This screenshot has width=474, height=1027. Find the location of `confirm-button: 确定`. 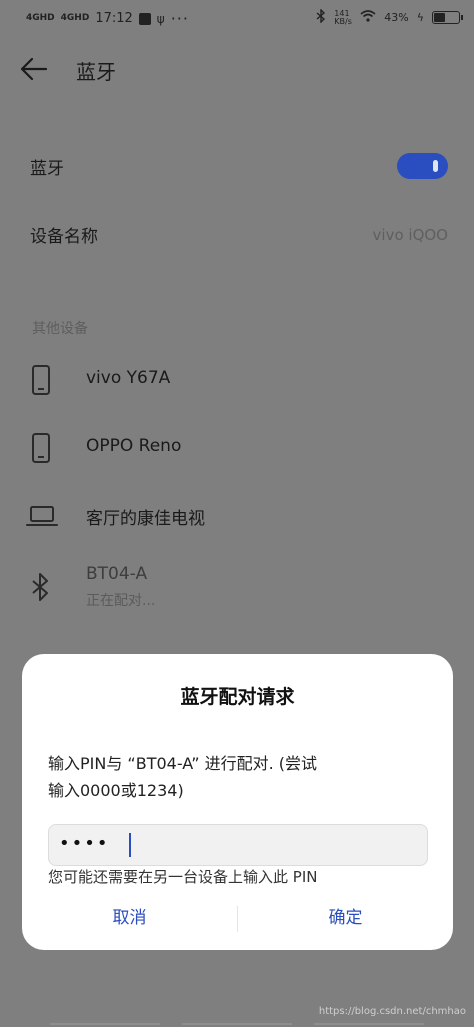

confirm-button: 确定 is located at coordinates (345, 918).